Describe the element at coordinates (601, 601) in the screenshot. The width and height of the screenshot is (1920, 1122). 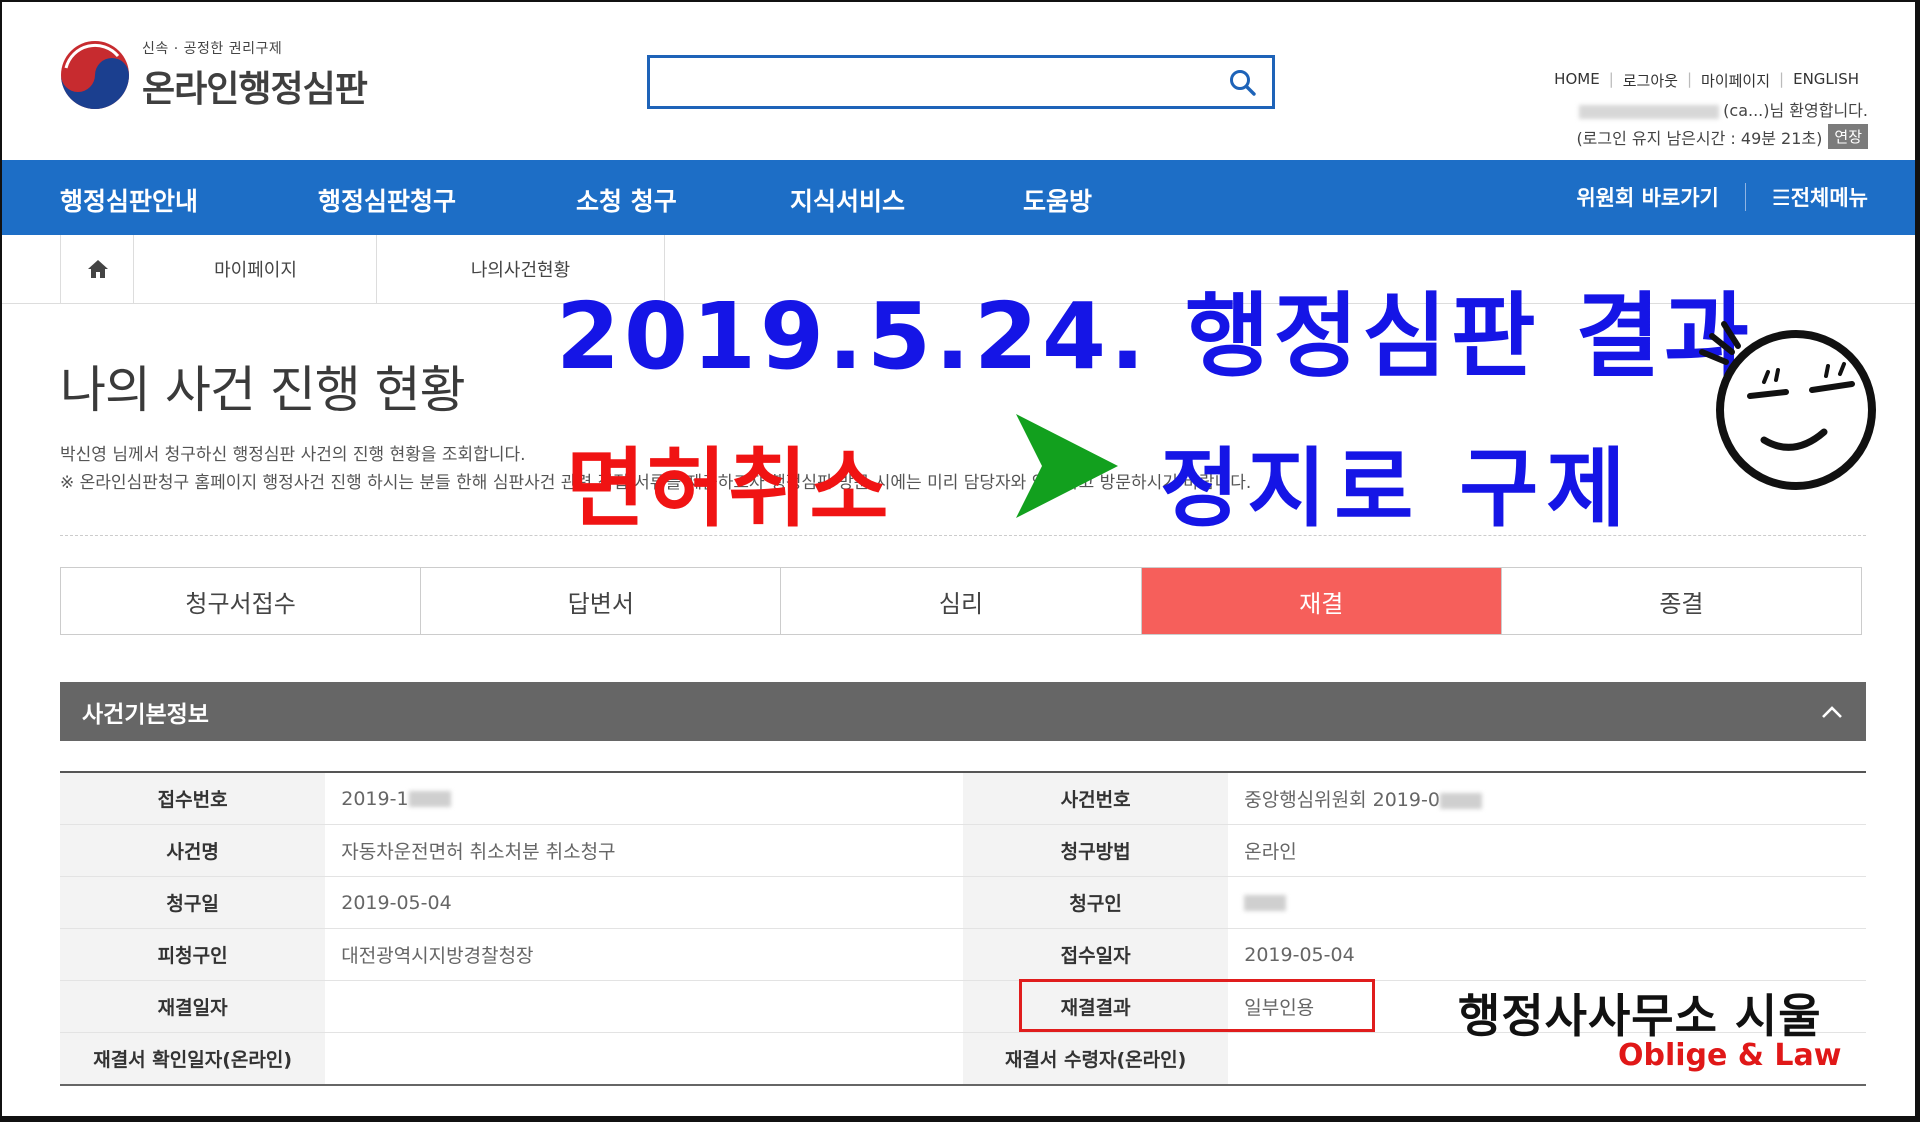
I see `step-answer: 답변서` at that location.